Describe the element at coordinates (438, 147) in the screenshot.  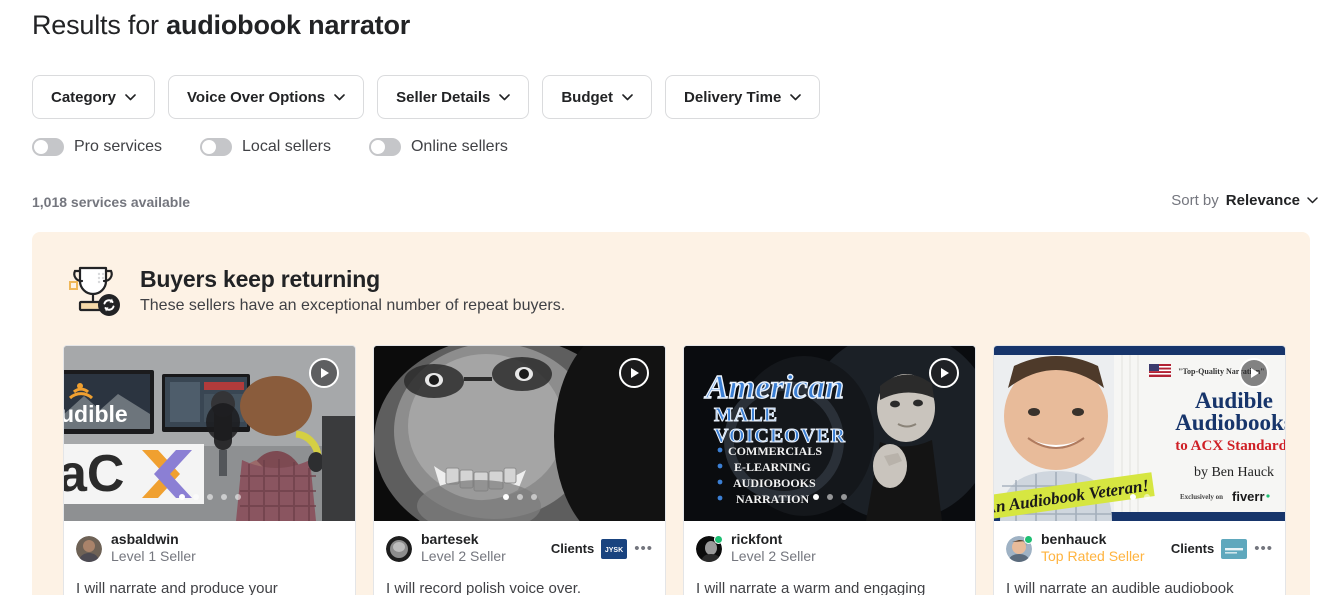
I see `toggle-online-sellers: Online sellers` at that location.